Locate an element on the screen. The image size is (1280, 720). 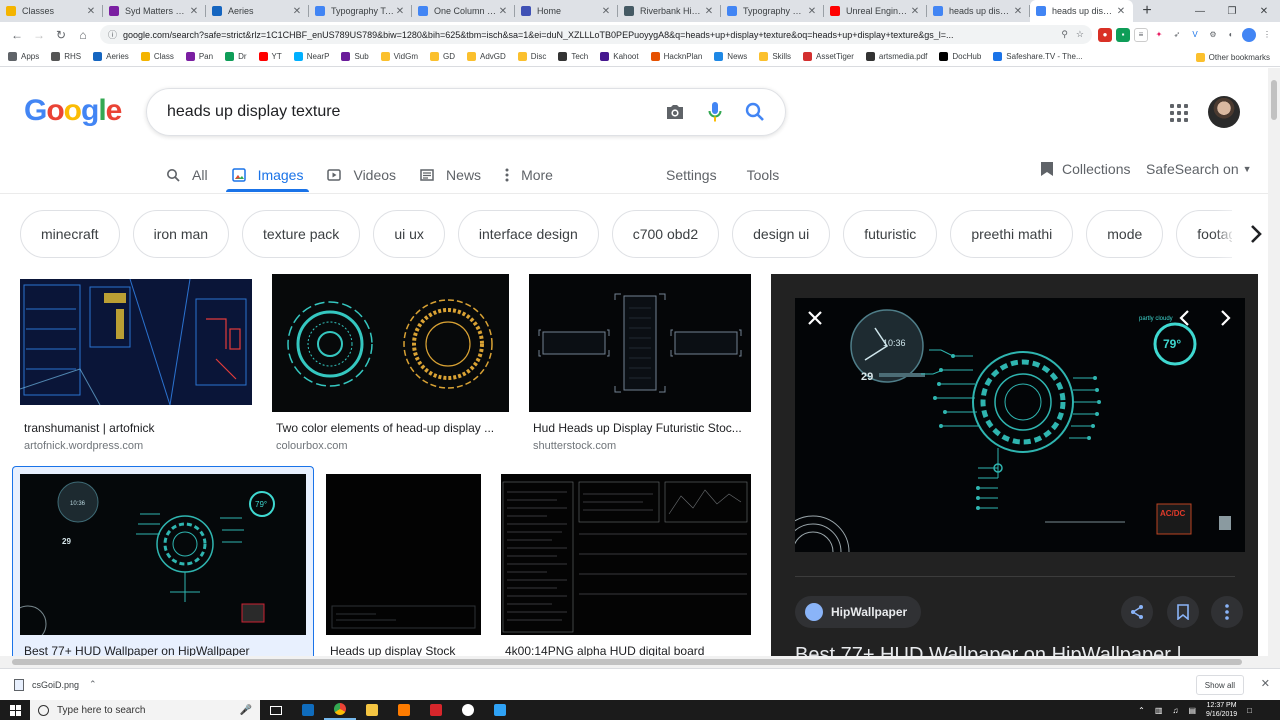
bookmark-item: Tech is located at coordinates (573, 56).